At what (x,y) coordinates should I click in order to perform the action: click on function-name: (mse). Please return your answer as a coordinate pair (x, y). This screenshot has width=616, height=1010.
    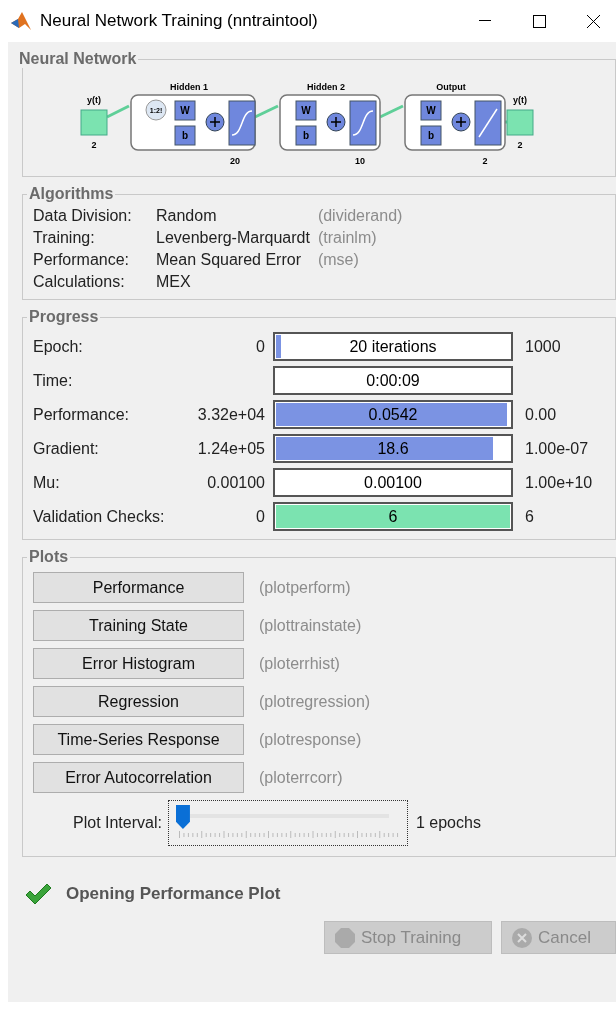
    Looking at the image, I should click on (338, 260).